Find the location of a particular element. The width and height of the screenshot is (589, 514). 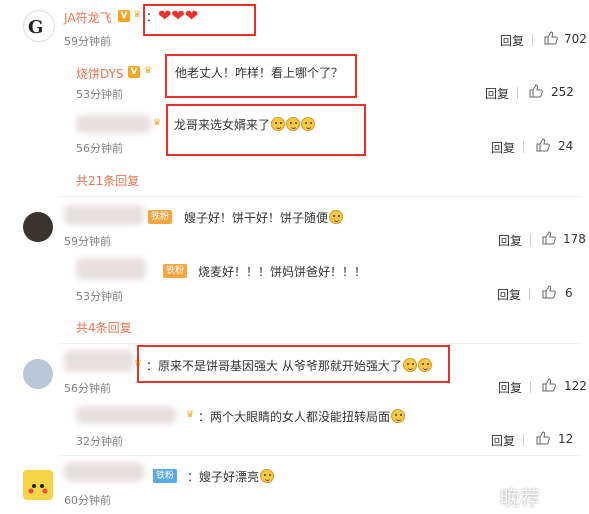

pikachu-icon is located at coordinates (38, 489).